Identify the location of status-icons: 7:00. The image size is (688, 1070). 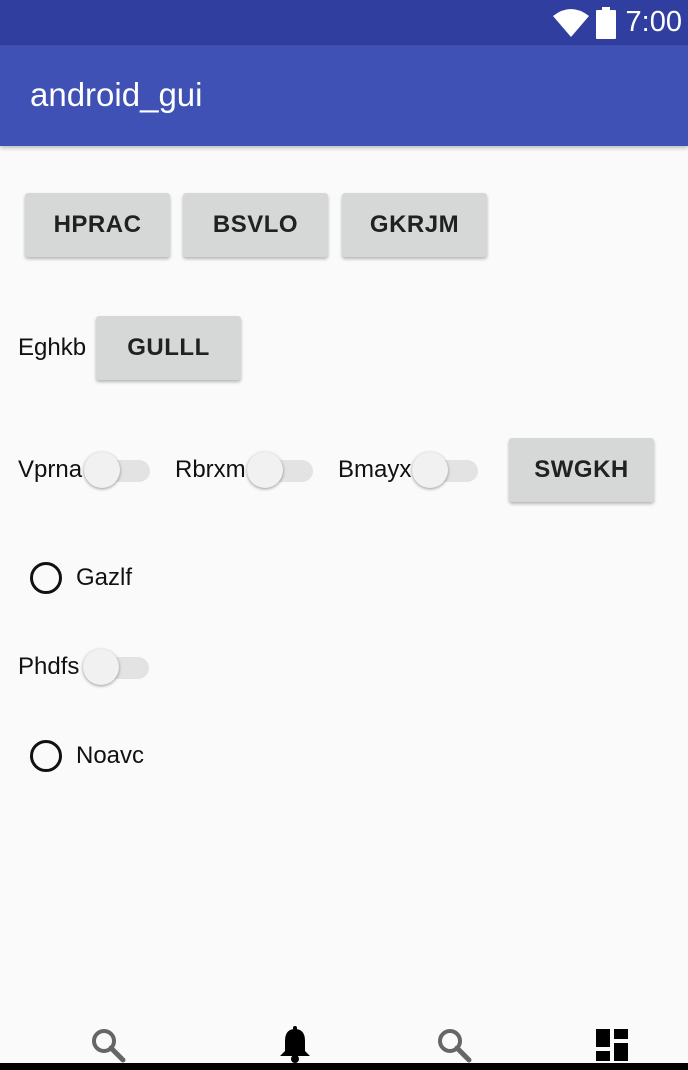
(617, 22).